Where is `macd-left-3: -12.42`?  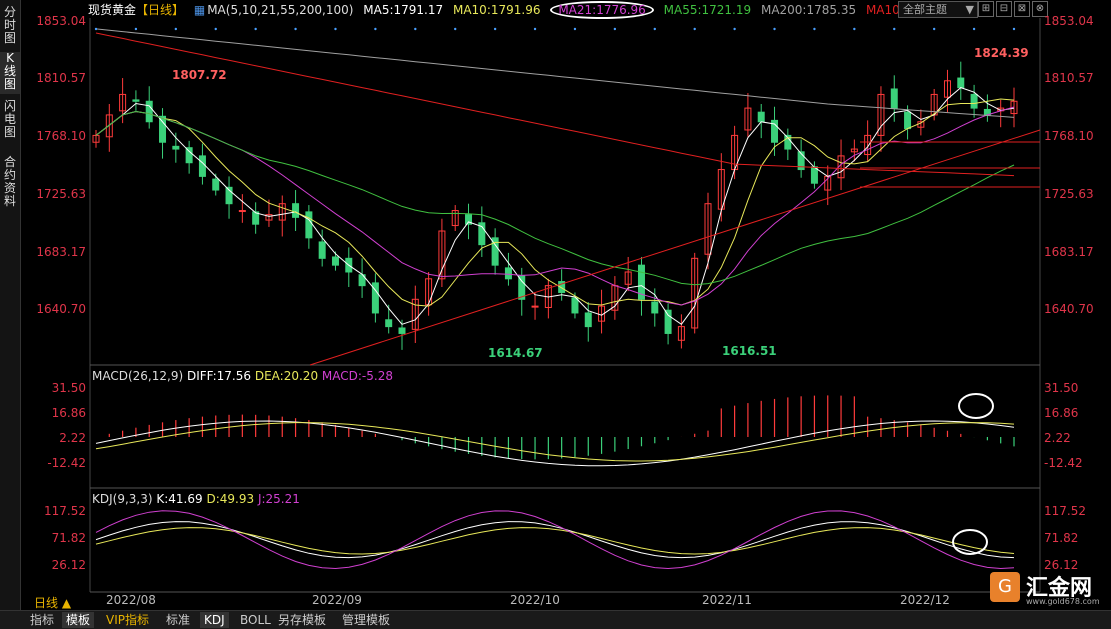 macd-left-3: -12.42 is located at coordinates (66, 463).